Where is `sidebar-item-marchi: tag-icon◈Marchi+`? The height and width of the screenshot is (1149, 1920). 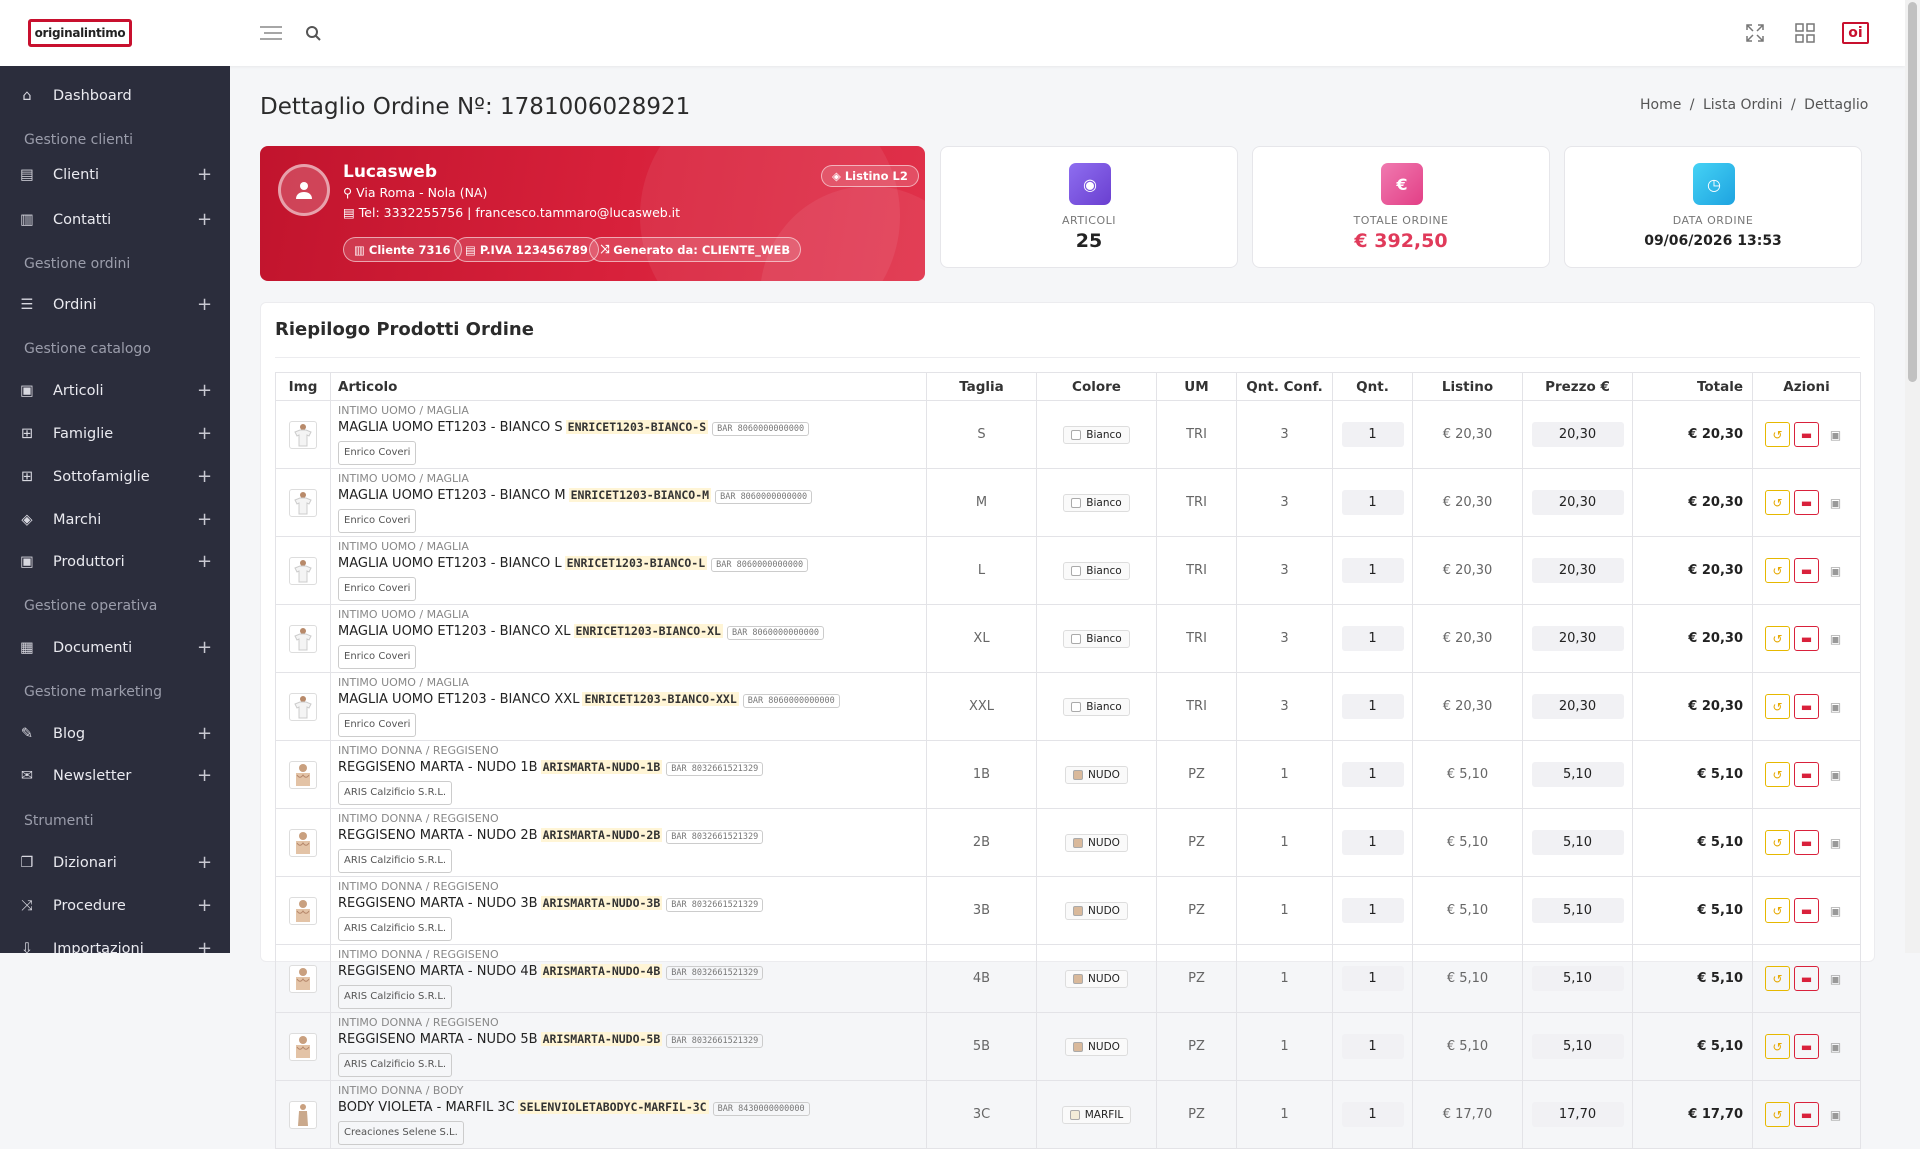
sidebar-item-marchi: tag-icon◈Marchi+ is located at coordinates (115, 520).